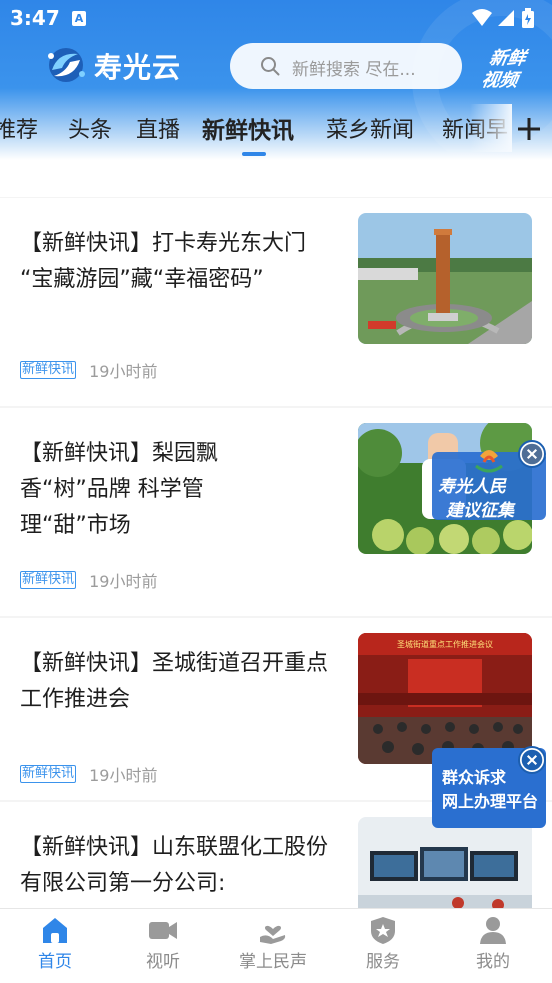 The width and height of the screenshot is (552, 983). What do you see at coordinates (138, 67) in the screenshot?
I see `app-name: 寿光云` at bounding box center [138, 67].